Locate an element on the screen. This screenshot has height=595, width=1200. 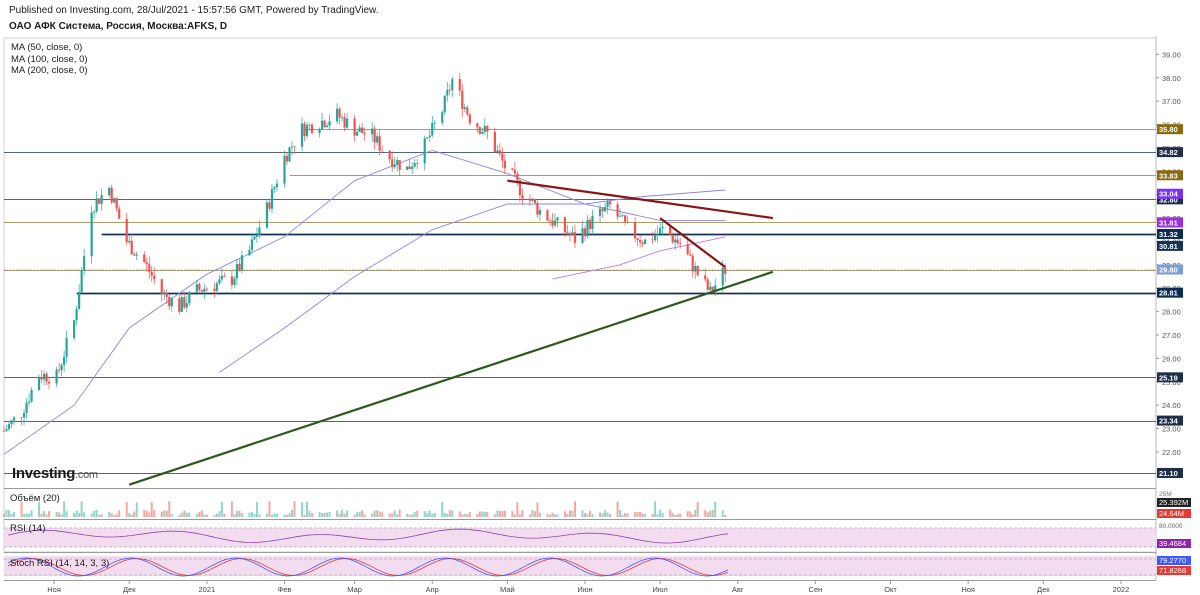
y-tick-label: 39.00 is located at coordinates (1171, 54).